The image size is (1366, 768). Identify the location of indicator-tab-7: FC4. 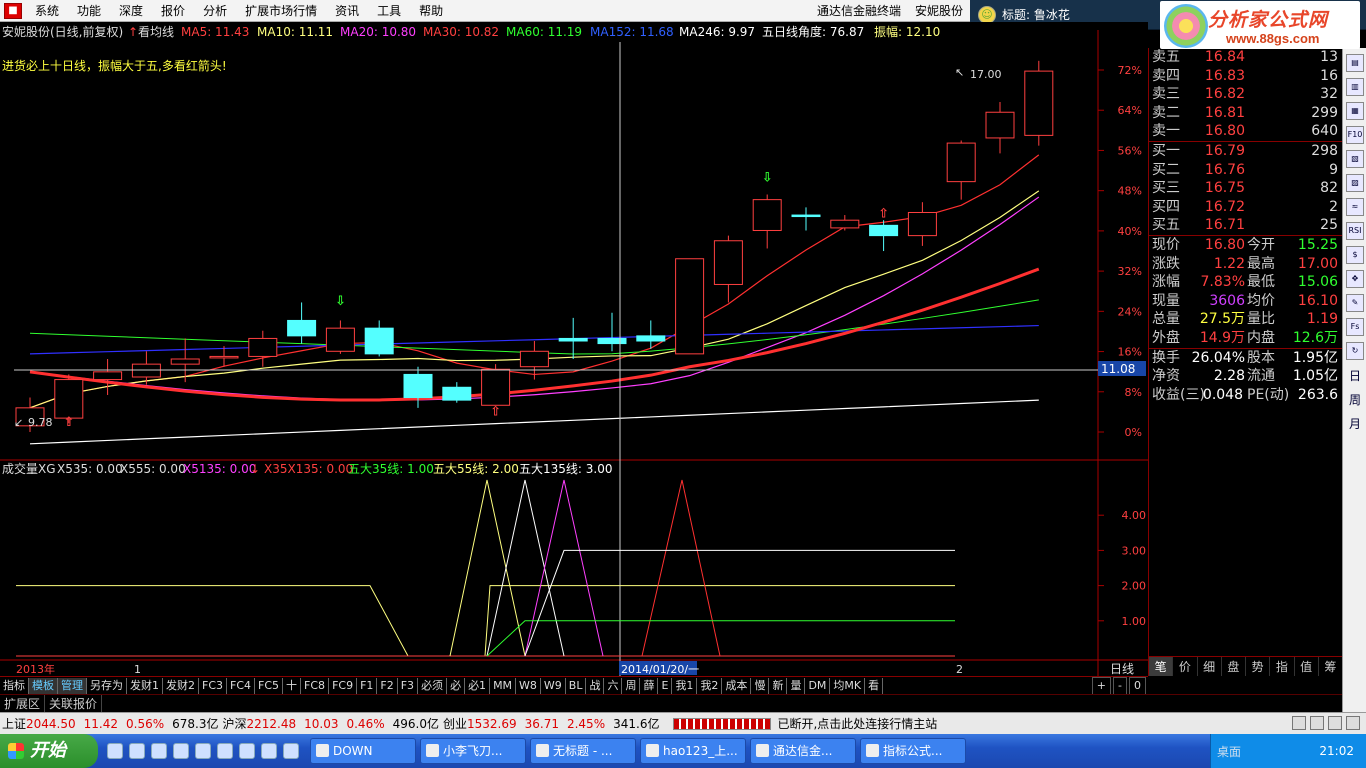
(241, 685).